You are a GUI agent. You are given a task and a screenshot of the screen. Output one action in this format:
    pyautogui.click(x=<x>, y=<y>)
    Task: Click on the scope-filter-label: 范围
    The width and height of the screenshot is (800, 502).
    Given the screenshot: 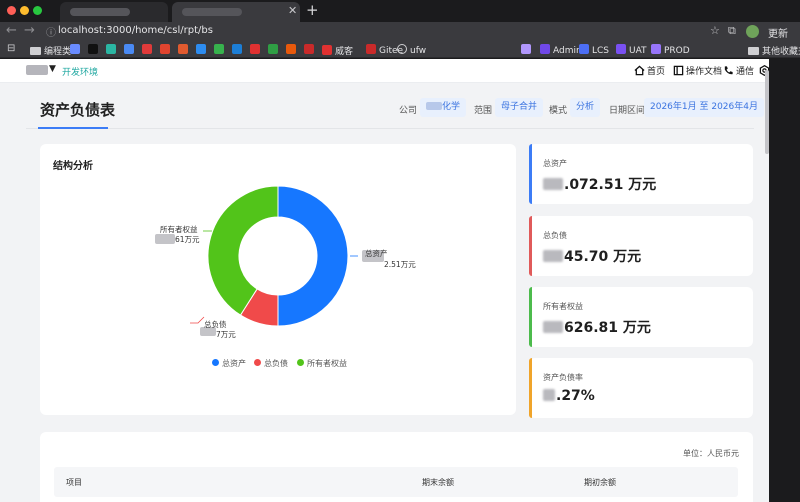 What is the action you would take?
    pyautogui.click(x=483, y=111)
    